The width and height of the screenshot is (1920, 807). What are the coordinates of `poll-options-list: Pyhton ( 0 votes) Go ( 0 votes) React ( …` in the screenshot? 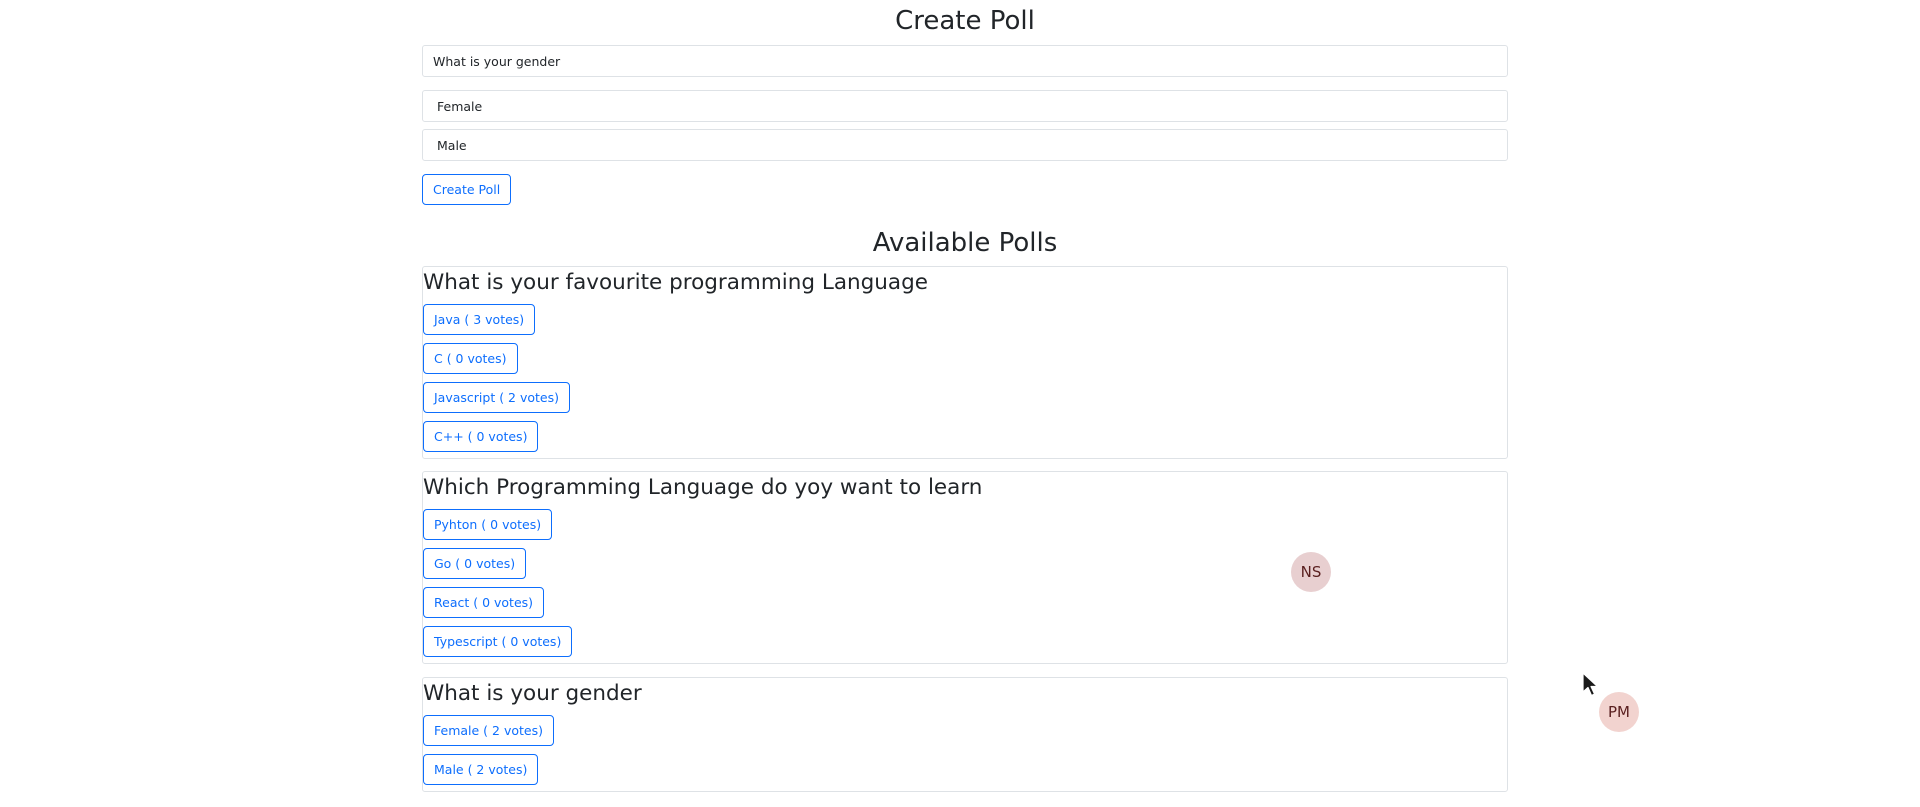 It's located at (965, 583).